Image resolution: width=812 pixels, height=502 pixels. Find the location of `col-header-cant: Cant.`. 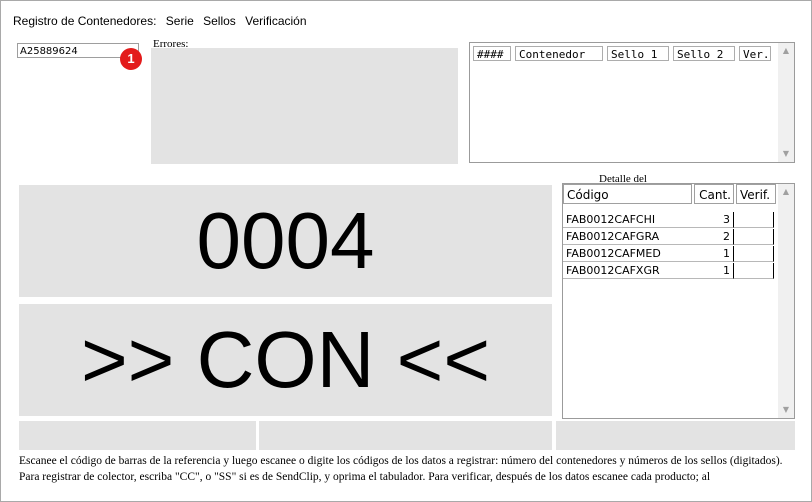

col-header-cant: Cant. is located at coordinates (714, 194).